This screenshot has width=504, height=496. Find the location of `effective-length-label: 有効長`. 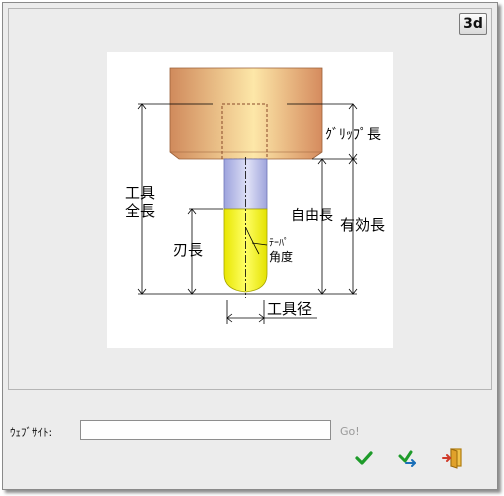

effective-length-label: 有効長 is located at coordinates (362, 225).